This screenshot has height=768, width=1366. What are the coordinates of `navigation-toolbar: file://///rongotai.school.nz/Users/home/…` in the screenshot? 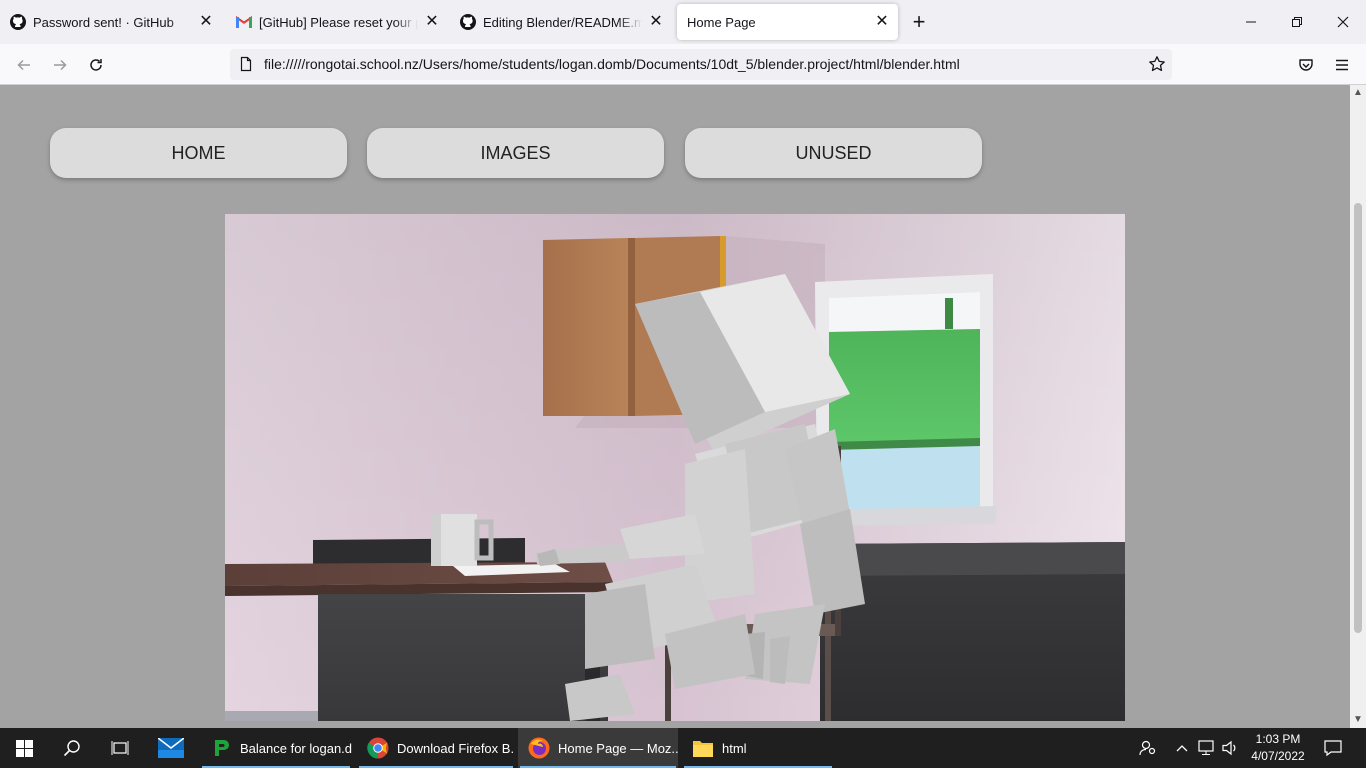 It's located at (683, 64).